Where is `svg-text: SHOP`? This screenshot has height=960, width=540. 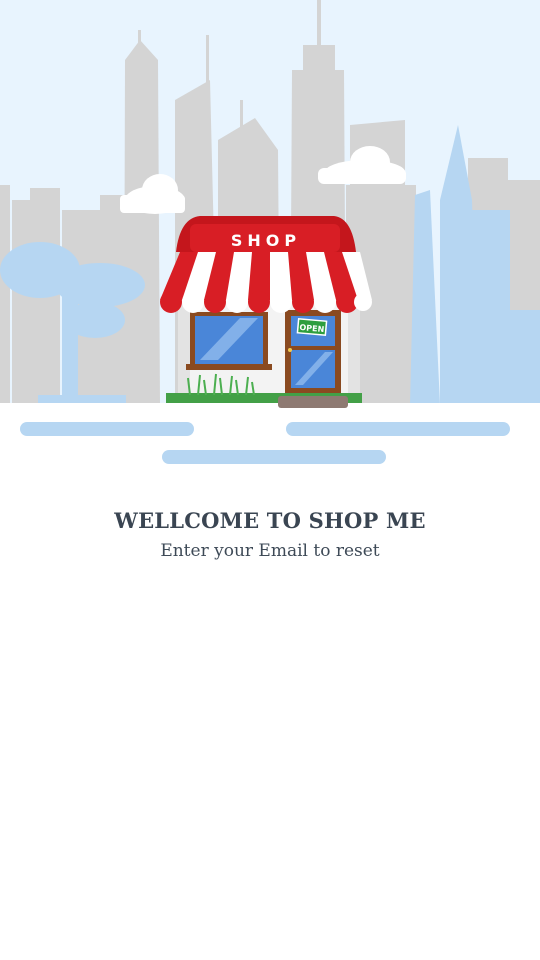 svg-text: SHOP is located at coordinates (266, 240).